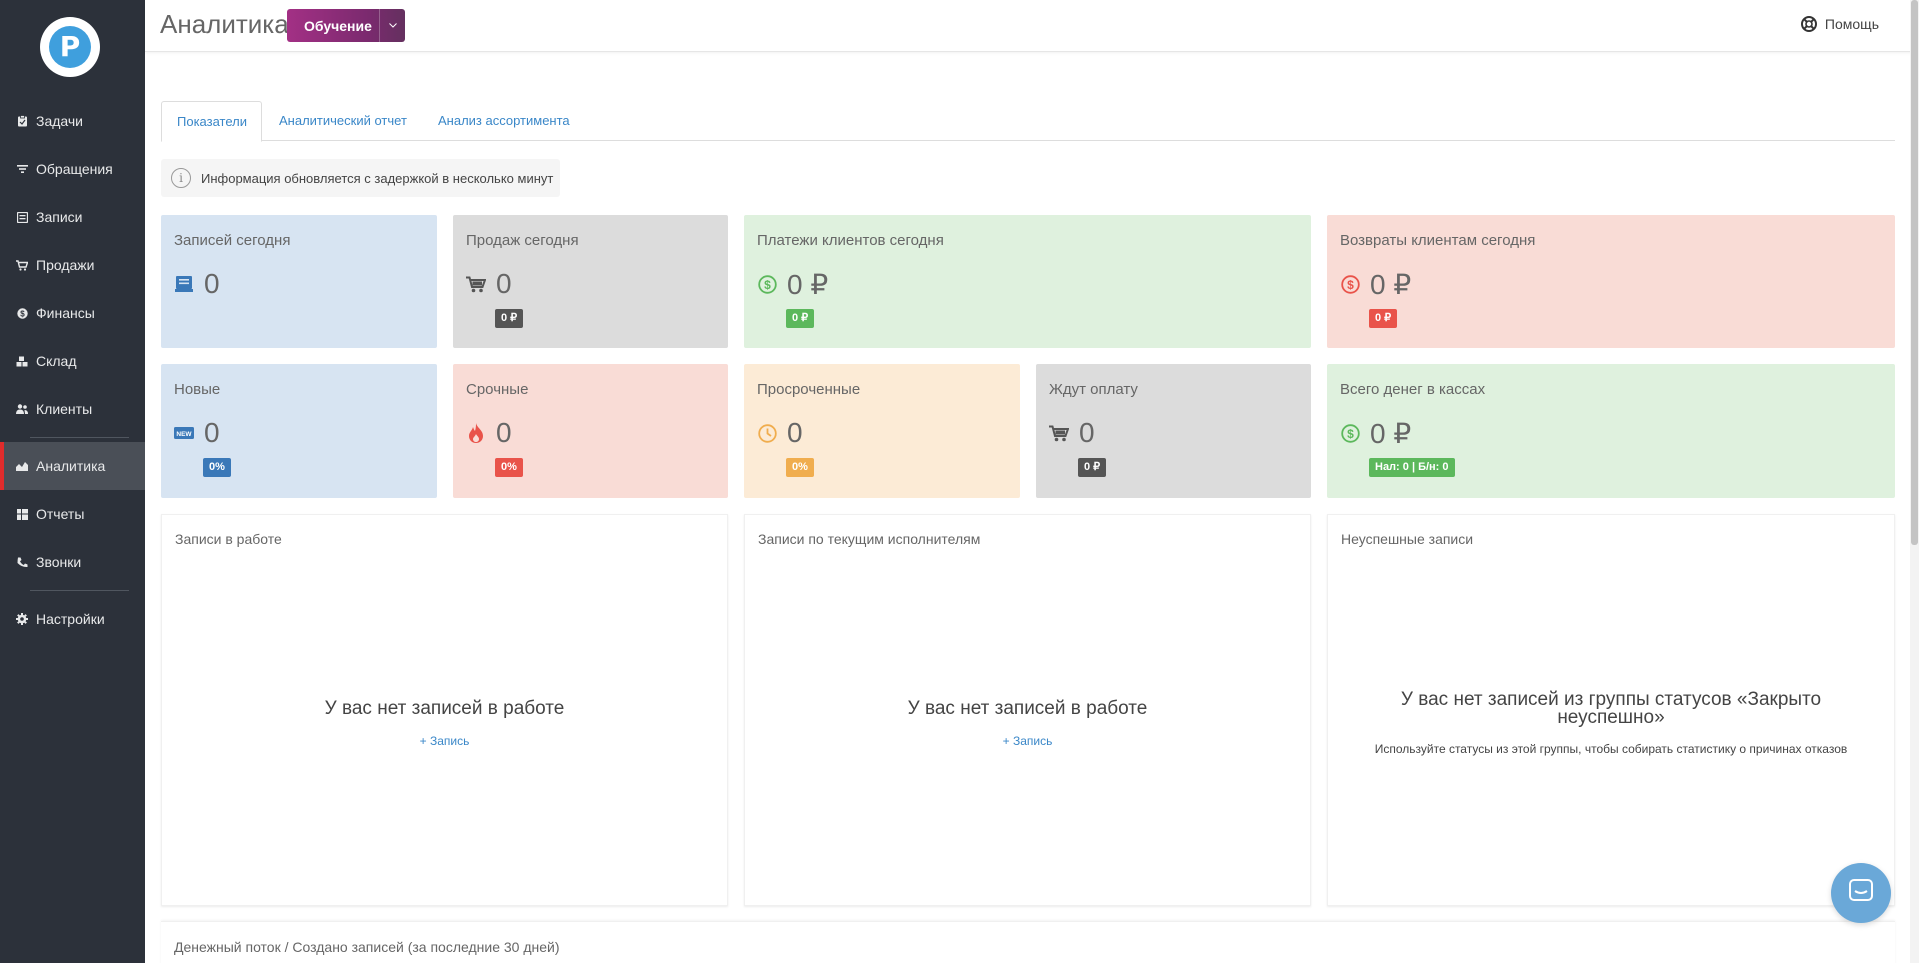  Describe the element at coordinates (22, 313) in the screenshot. I see `coin-icon: $` at that location.